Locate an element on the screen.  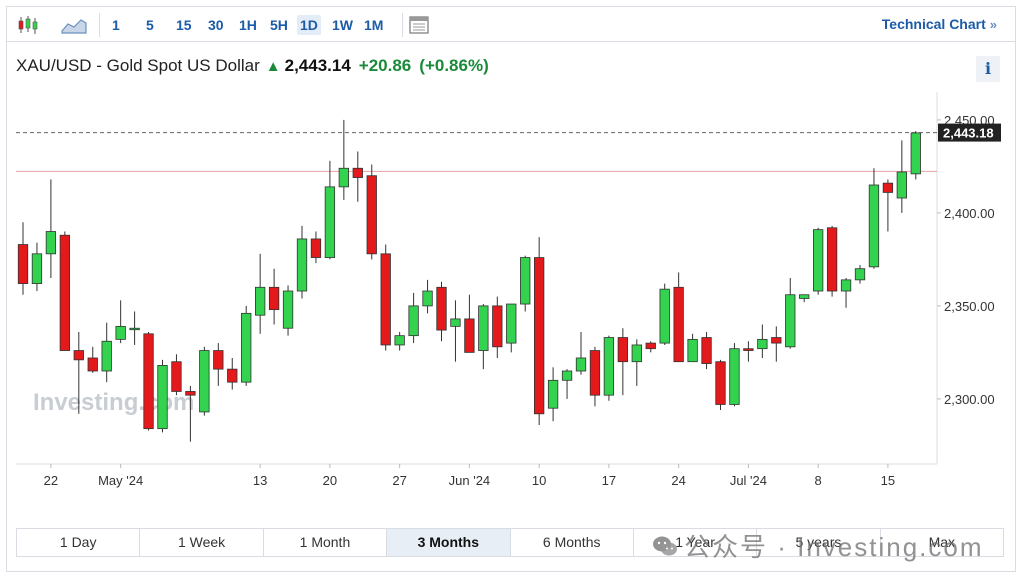
period-1-year-button: 1 Year is located at coordinates (696, 542).